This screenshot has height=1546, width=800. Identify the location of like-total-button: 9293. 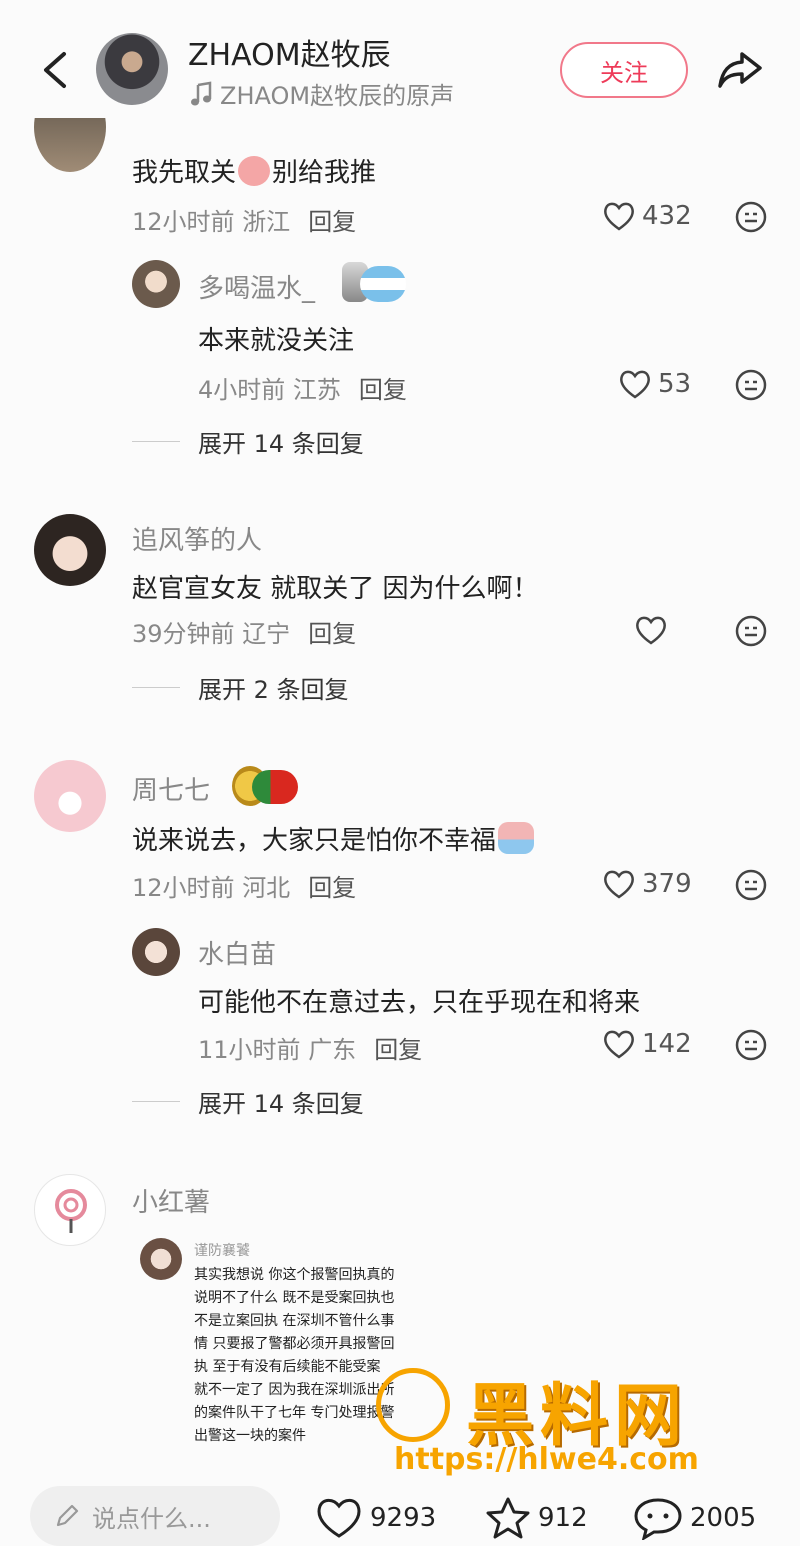
(375, 1518).